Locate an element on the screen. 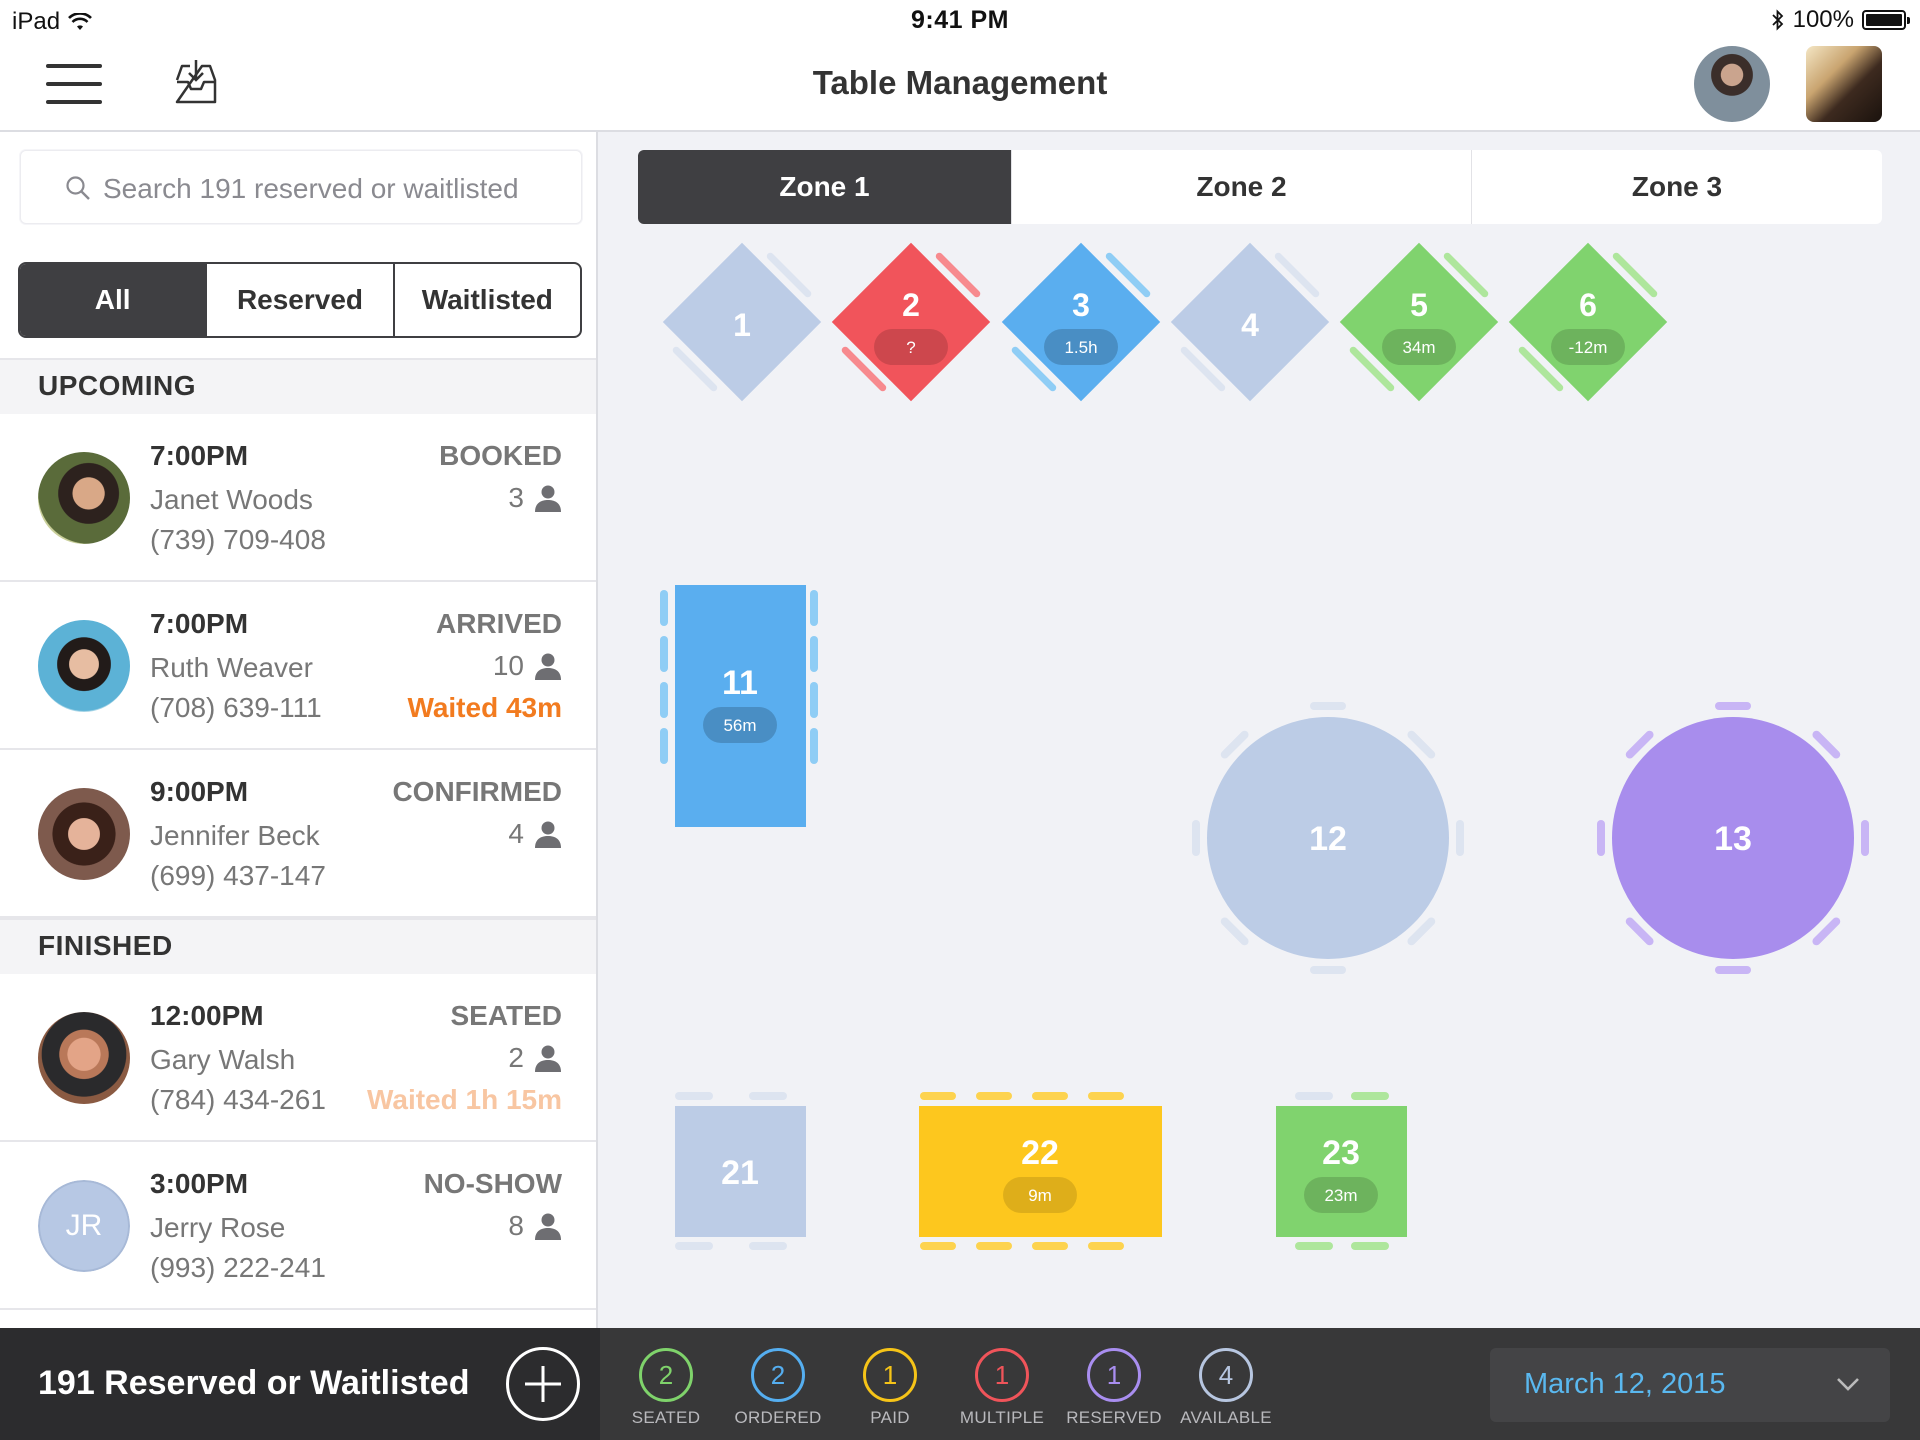 This screenshot has width=1920, height=1440. guest-phone: (699) 437-147 is located at coordinates (238, 875).